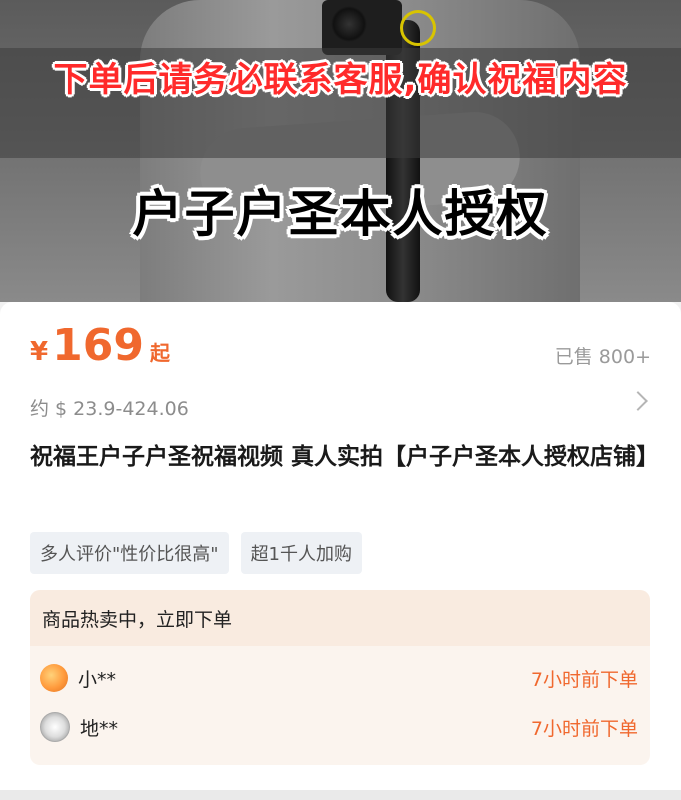  What do you see at coordinates (39, 352) in the screenshot?
I see `currency-symbol: ¥` at bounding box center [39, 352].